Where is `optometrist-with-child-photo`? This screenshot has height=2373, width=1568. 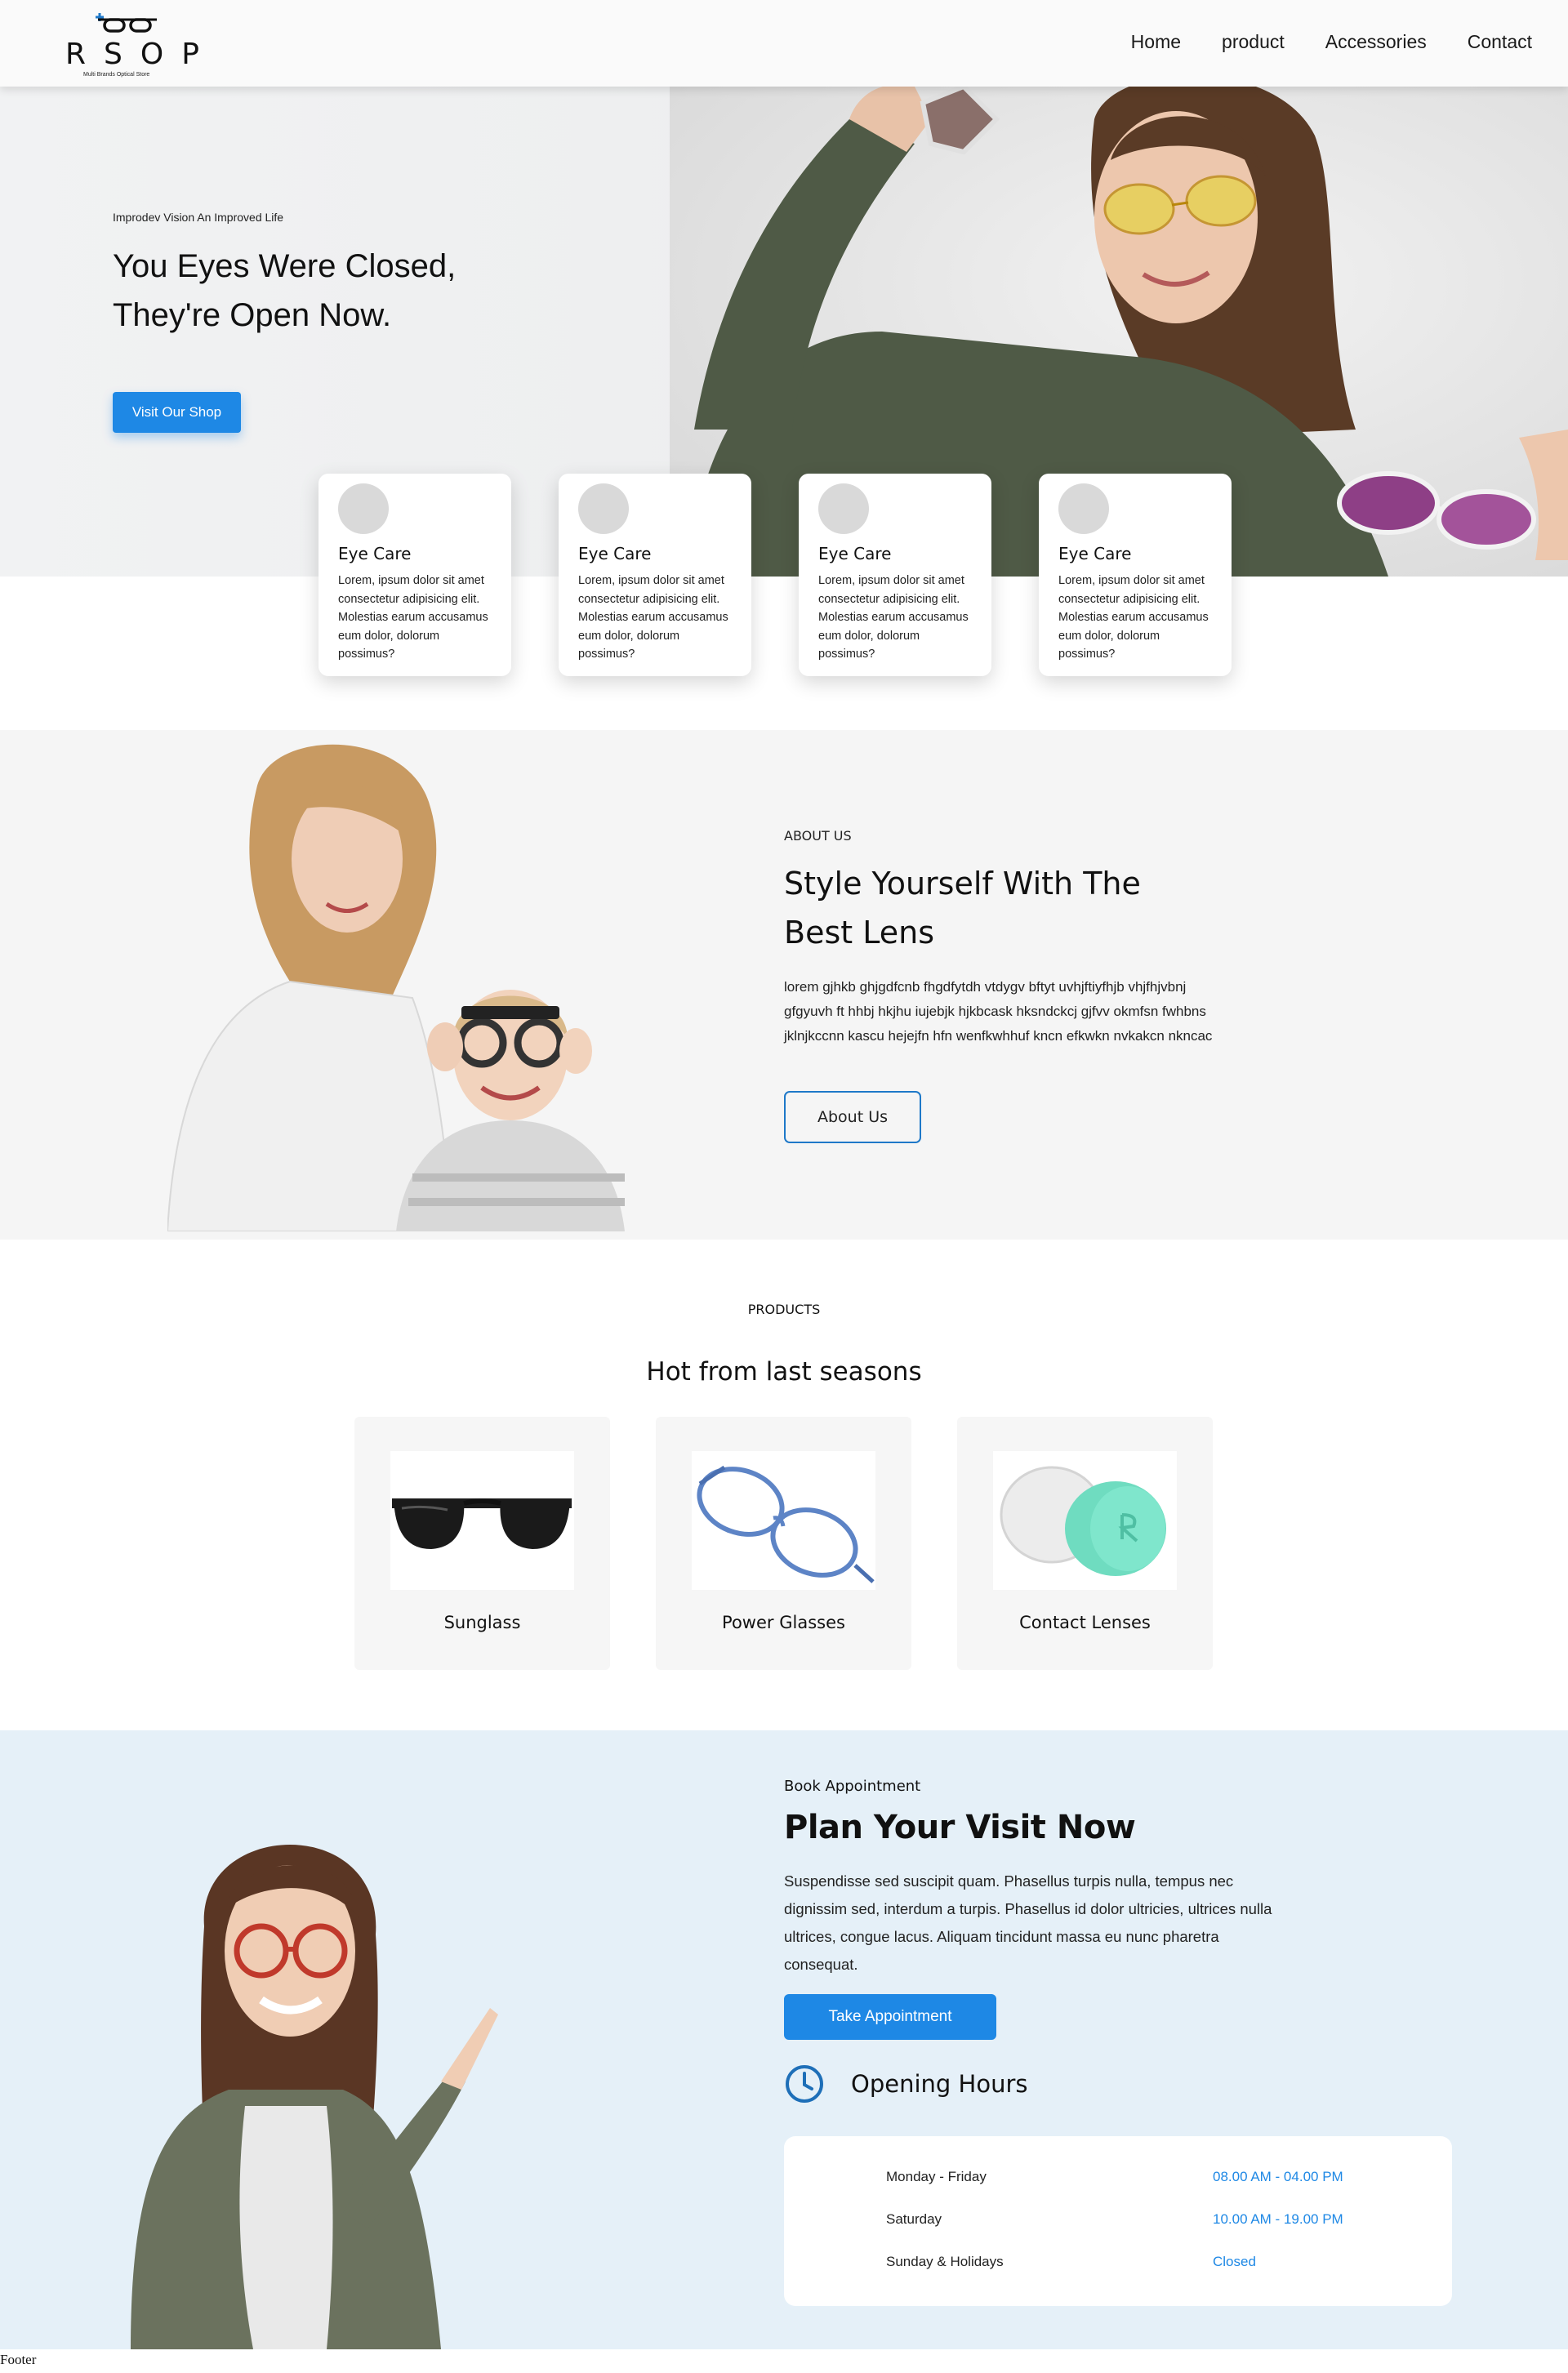 optometrist-with-child-photo is located at coordinates (396, 988).